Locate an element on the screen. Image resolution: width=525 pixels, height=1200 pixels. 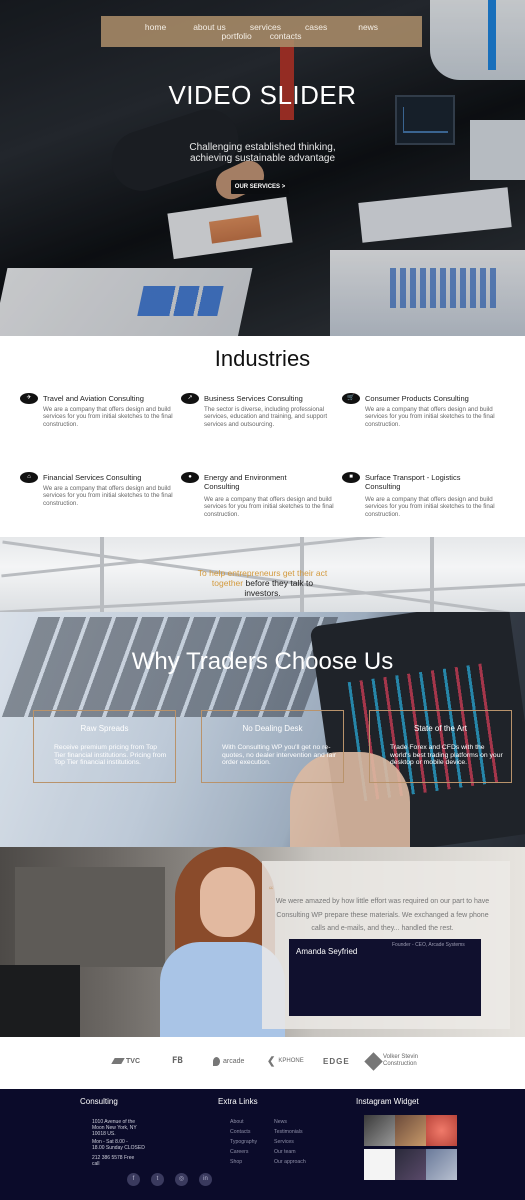
footer-consulting-title: Consulting is located at coordinates (99, 1101).